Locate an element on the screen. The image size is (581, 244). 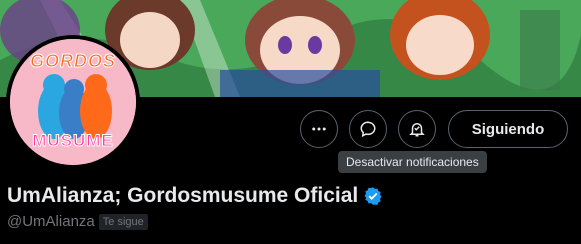
notifications-button is located at coordinates (417, 129).